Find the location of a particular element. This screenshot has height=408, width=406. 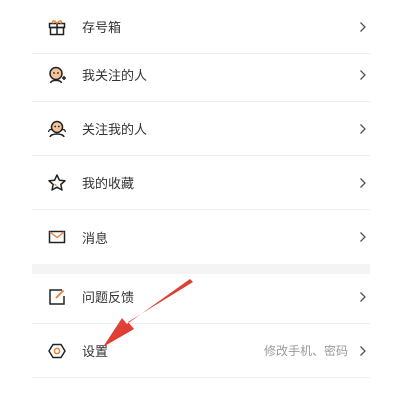

menu-item-label: 消息 is located at coordinates (95, 239).